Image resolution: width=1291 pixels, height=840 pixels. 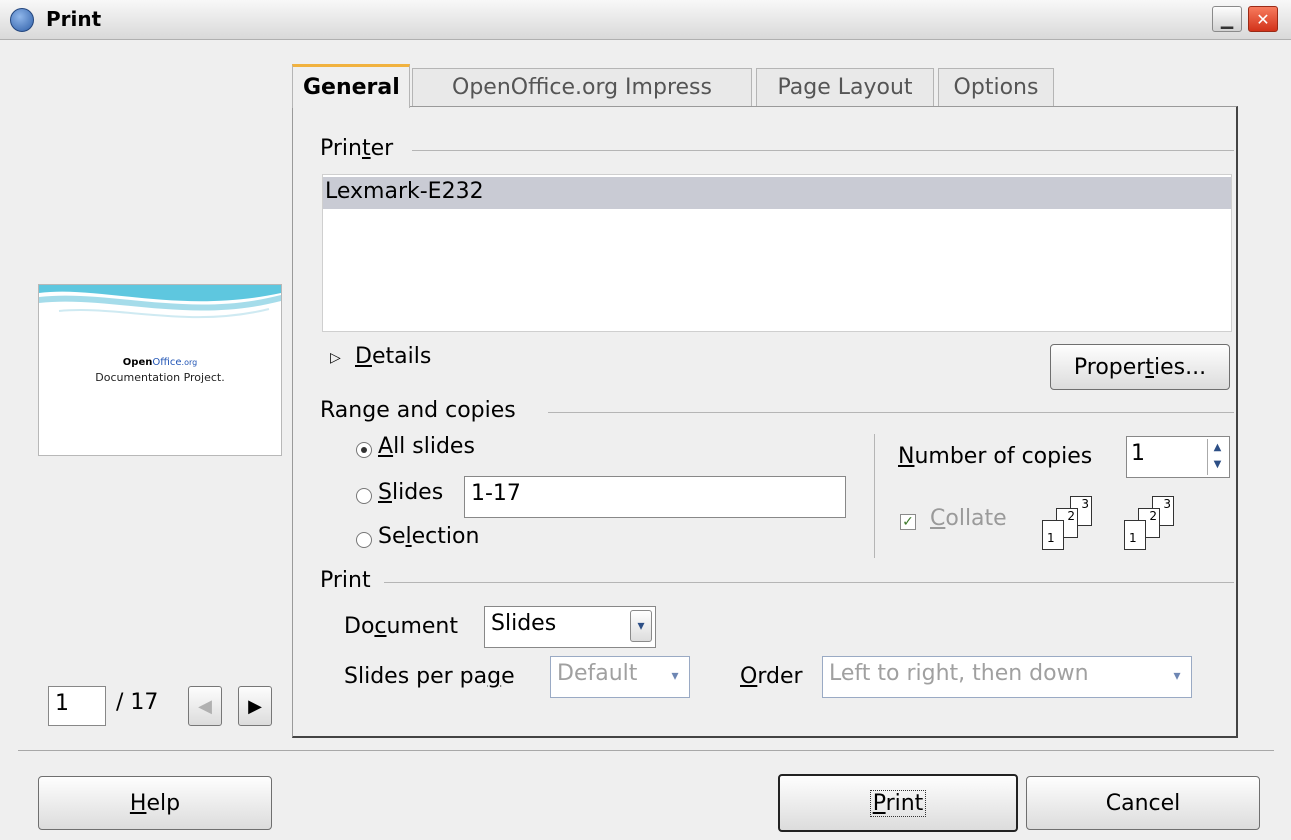 What do you see at coordinates (777, 193) in the screenshot?
I see `printer-item-selected: Lexmark-E232` at bounding box center [777, 193].